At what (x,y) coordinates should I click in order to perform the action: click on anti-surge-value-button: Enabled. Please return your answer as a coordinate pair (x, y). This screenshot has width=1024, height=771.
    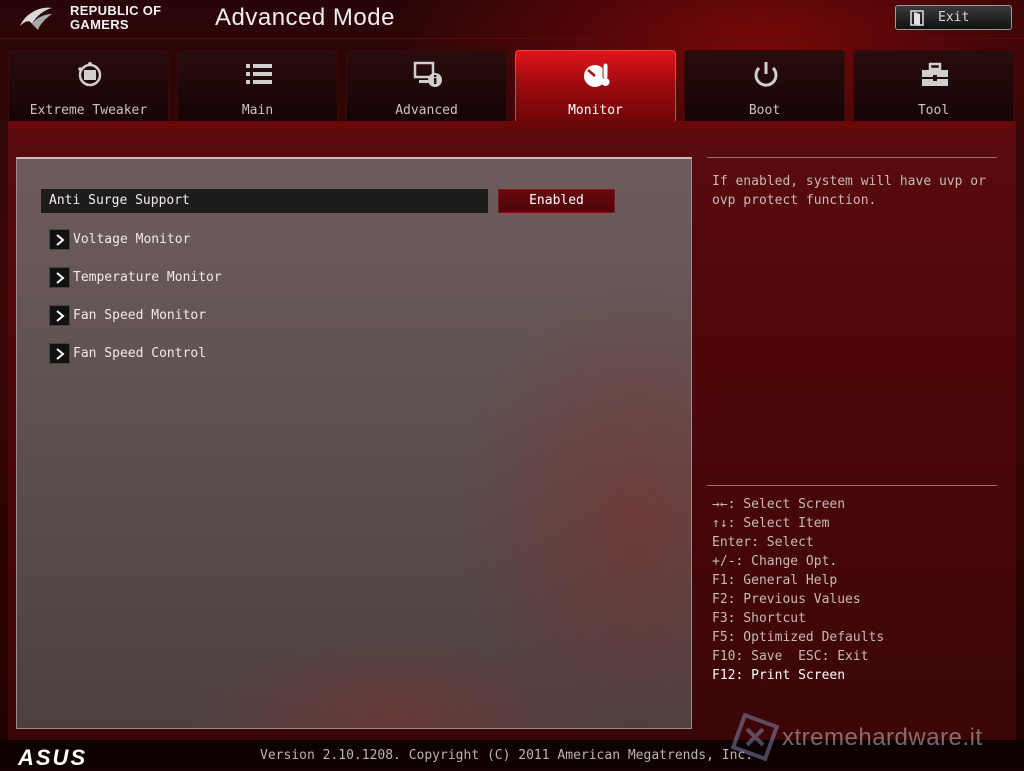
    Looking at the image, I should click on (556, 201).